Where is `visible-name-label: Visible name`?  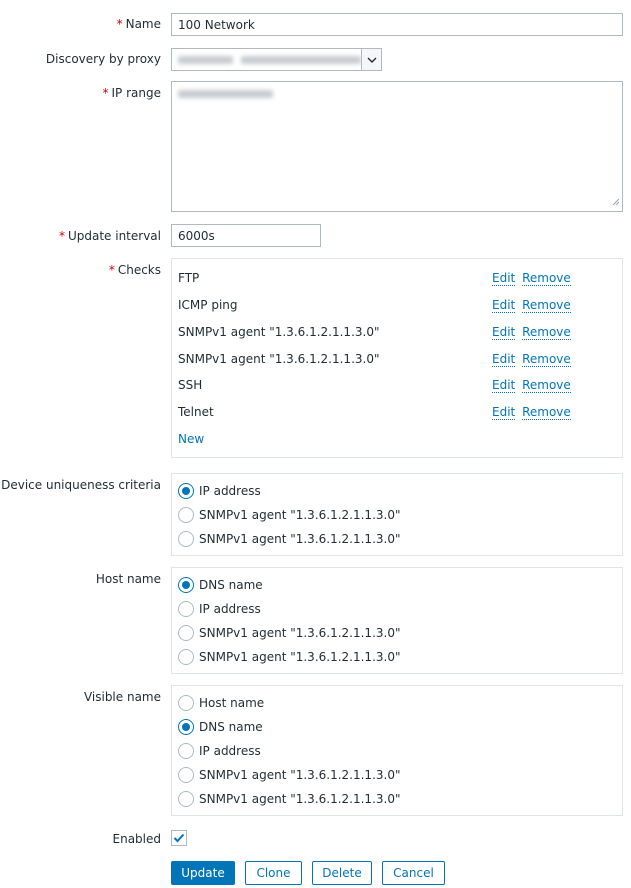 visible-name-label: Visible name is located at coordinates (122, 697).